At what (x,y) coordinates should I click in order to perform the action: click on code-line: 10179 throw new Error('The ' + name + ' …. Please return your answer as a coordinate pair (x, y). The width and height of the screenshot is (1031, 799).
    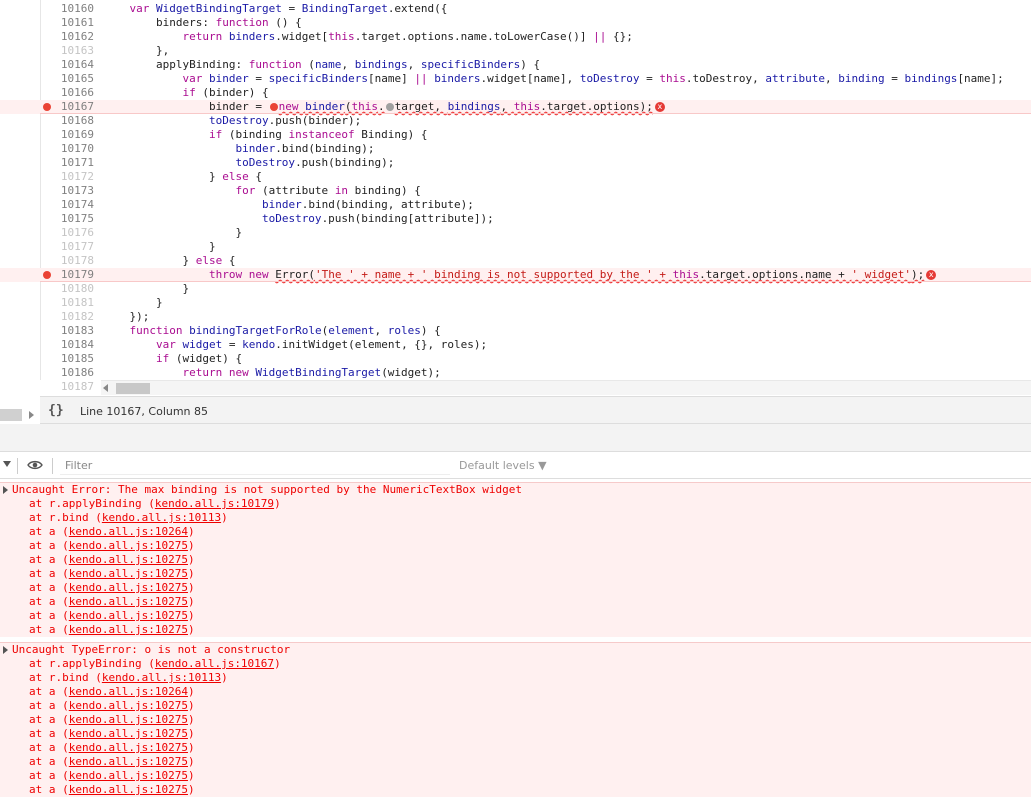
    Looking at the image, I should click on (515, 275).